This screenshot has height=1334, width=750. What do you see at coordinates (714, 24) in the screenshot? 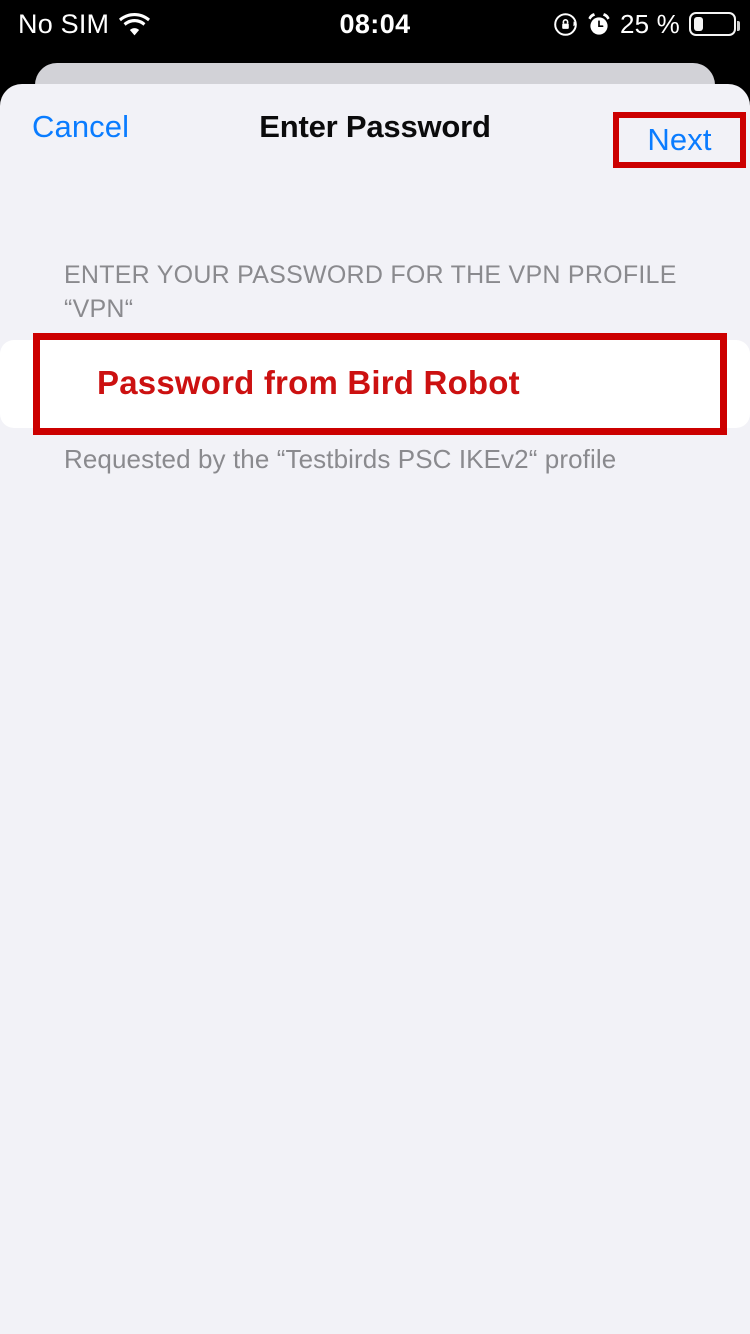
I see `battery-icon` at bounding box center [714, 24].